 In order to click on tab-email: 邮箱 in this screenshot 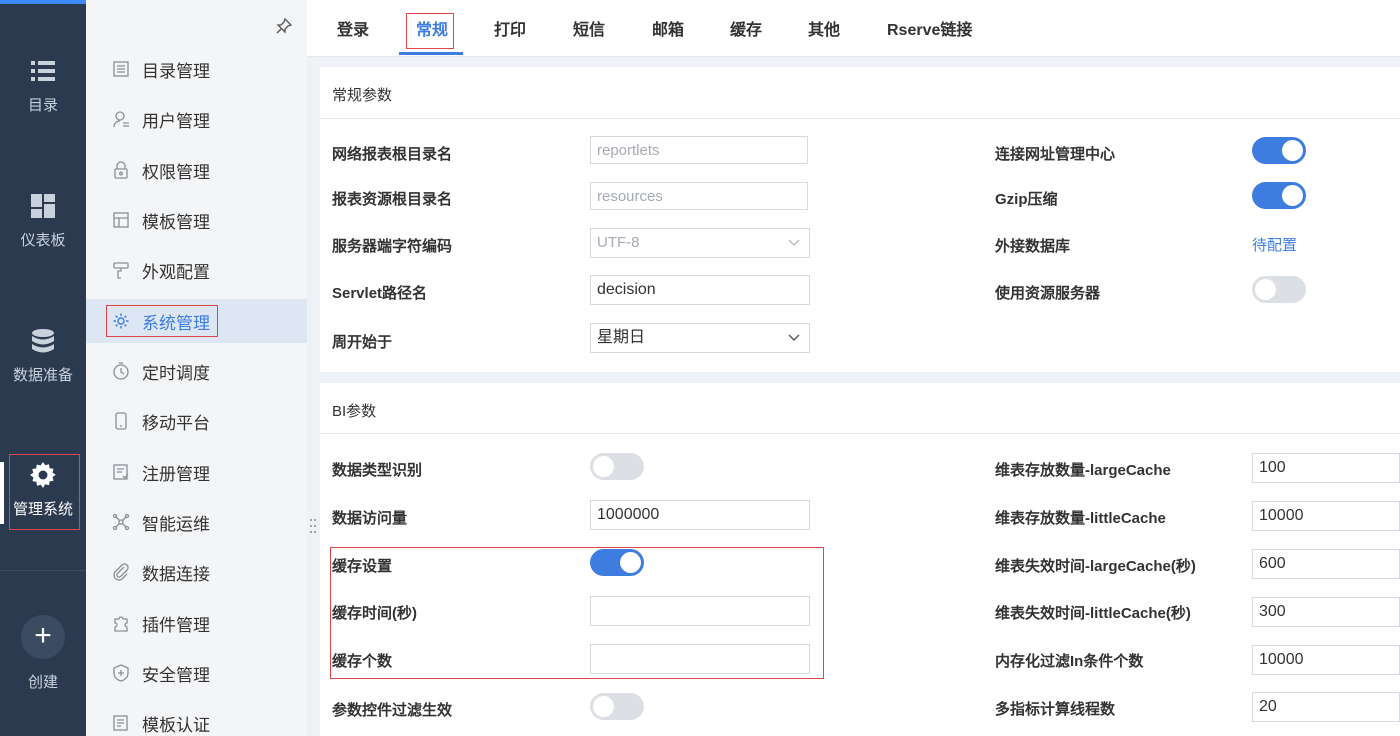, I will do `click(668, 31)`.